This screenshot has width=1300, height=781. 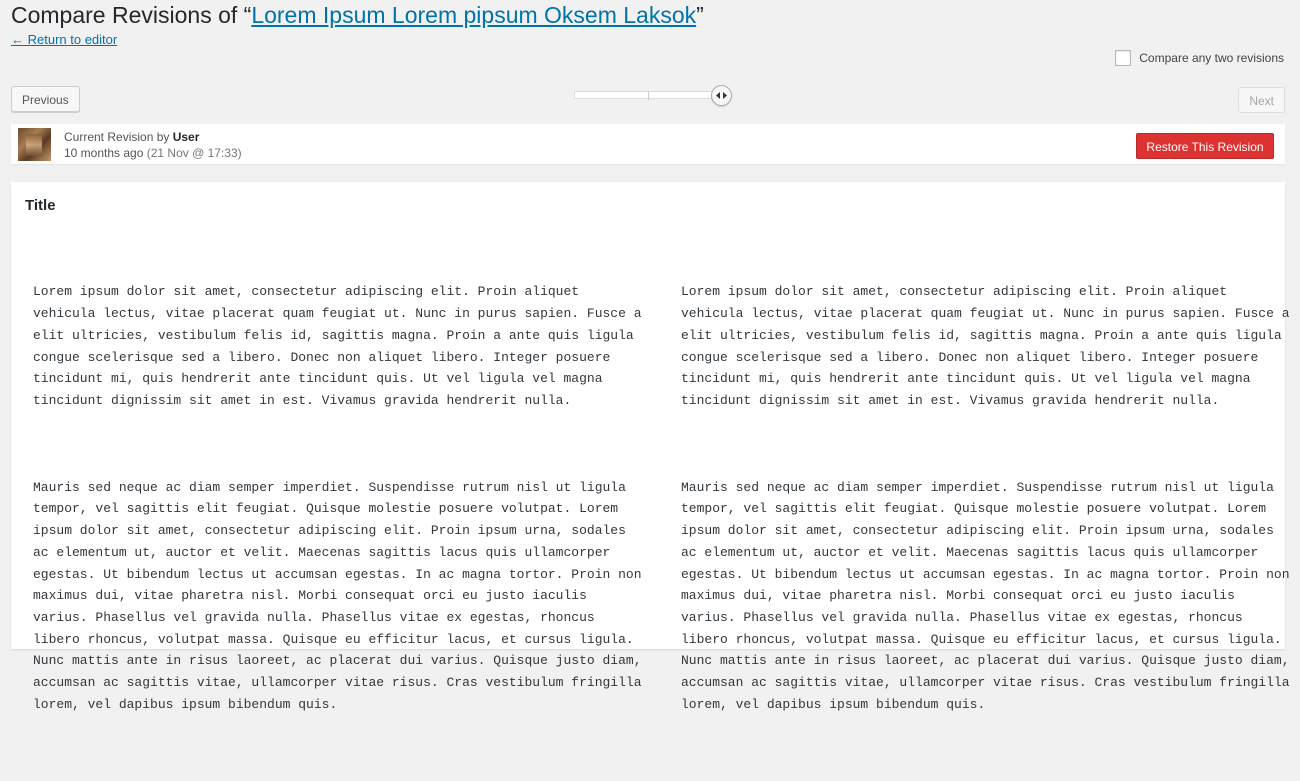 I want to click on compare-any-two-toggle: Compare any two revisions, so click(x=1199, y=58).